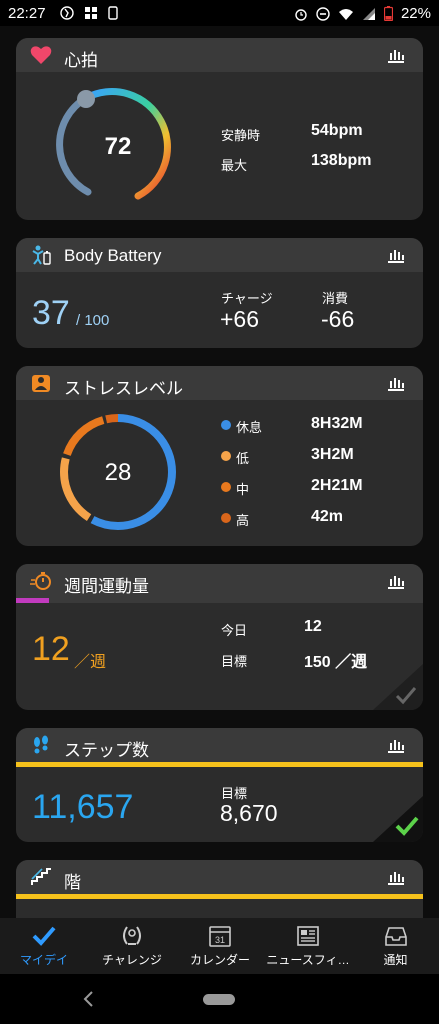 The width and height of the screenshot is (439, 1024). I want to click on heart-rate-value: 72, so click(118, 146).